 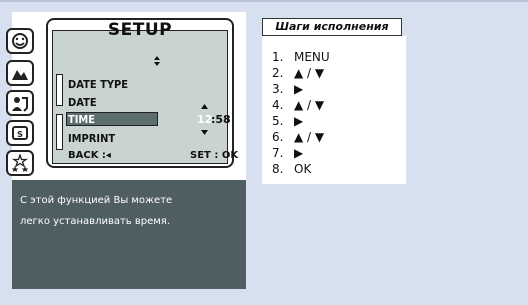 I want to click on back-hint: BACK :◂, so click(x=89, y=155).